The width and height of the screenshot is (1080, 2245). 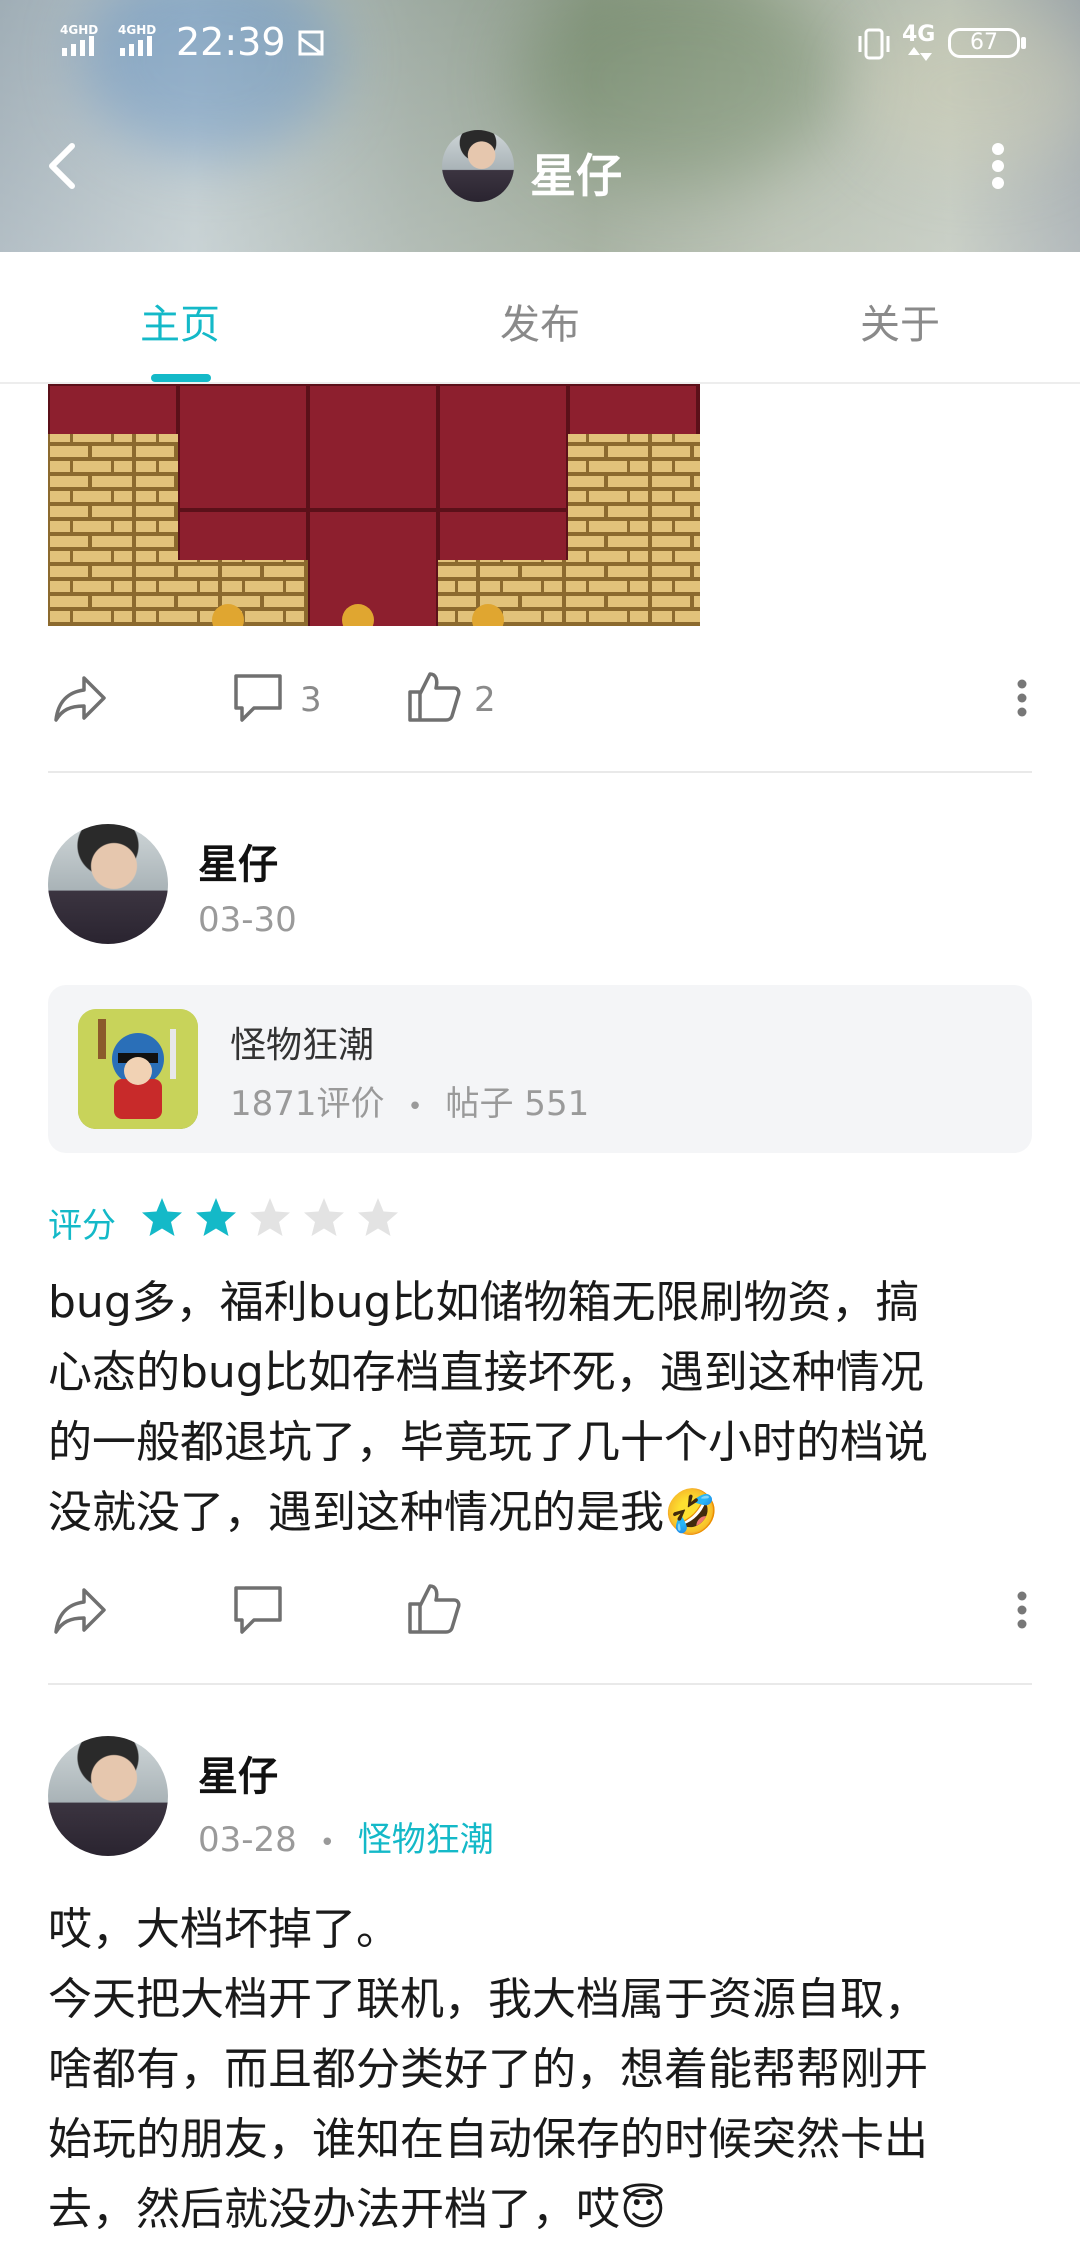 What do you see at coordinates (478, 166) in the screenshot?
I see `header-avatar` at bounding box center [478, 166].